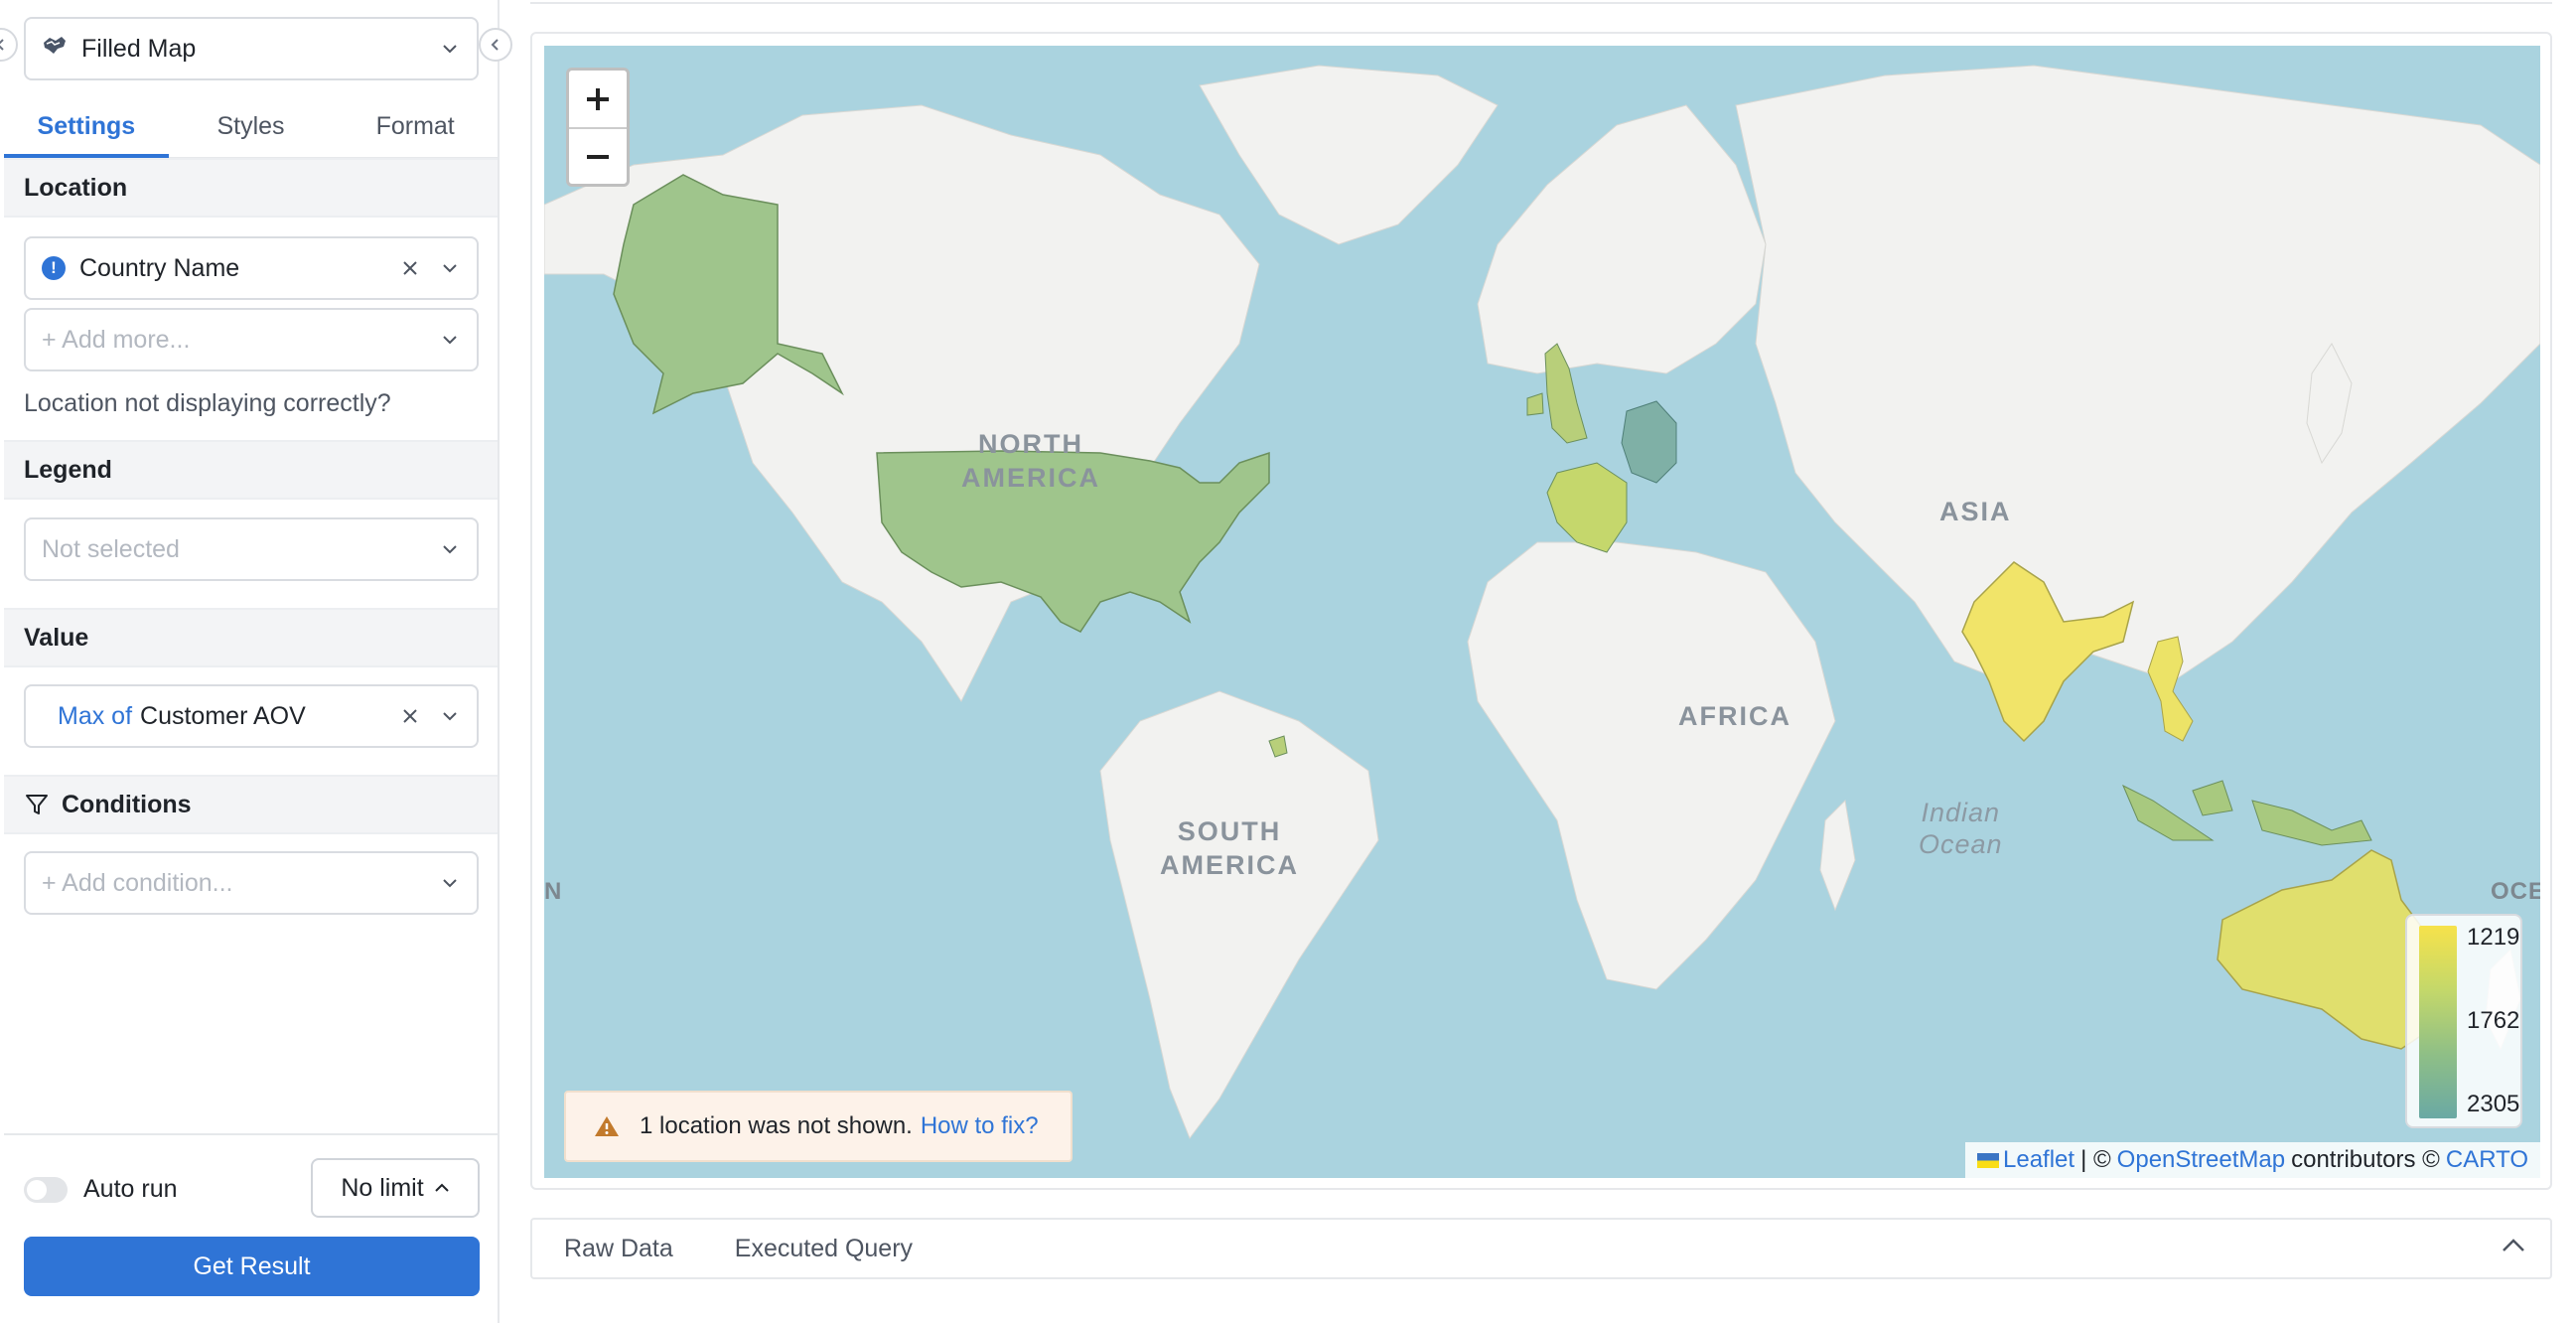 This screenshot has height=1323, width=2576. I want to click on location-not-shown-notice: 1 location was not shown. How to fix?, so click(818, 1126).